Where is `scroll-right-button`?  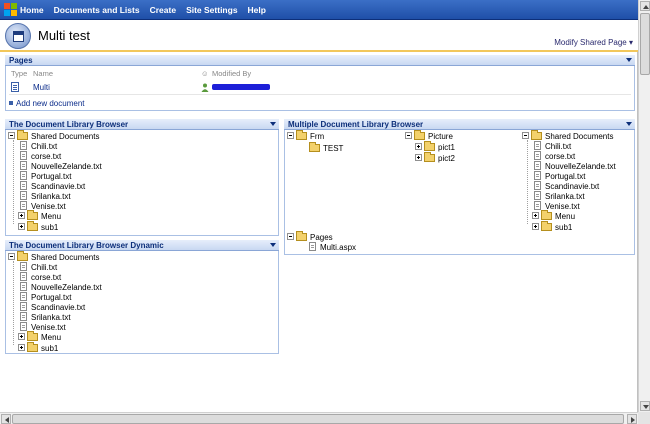 scroll-right-button is located at coordinates (632, 419).